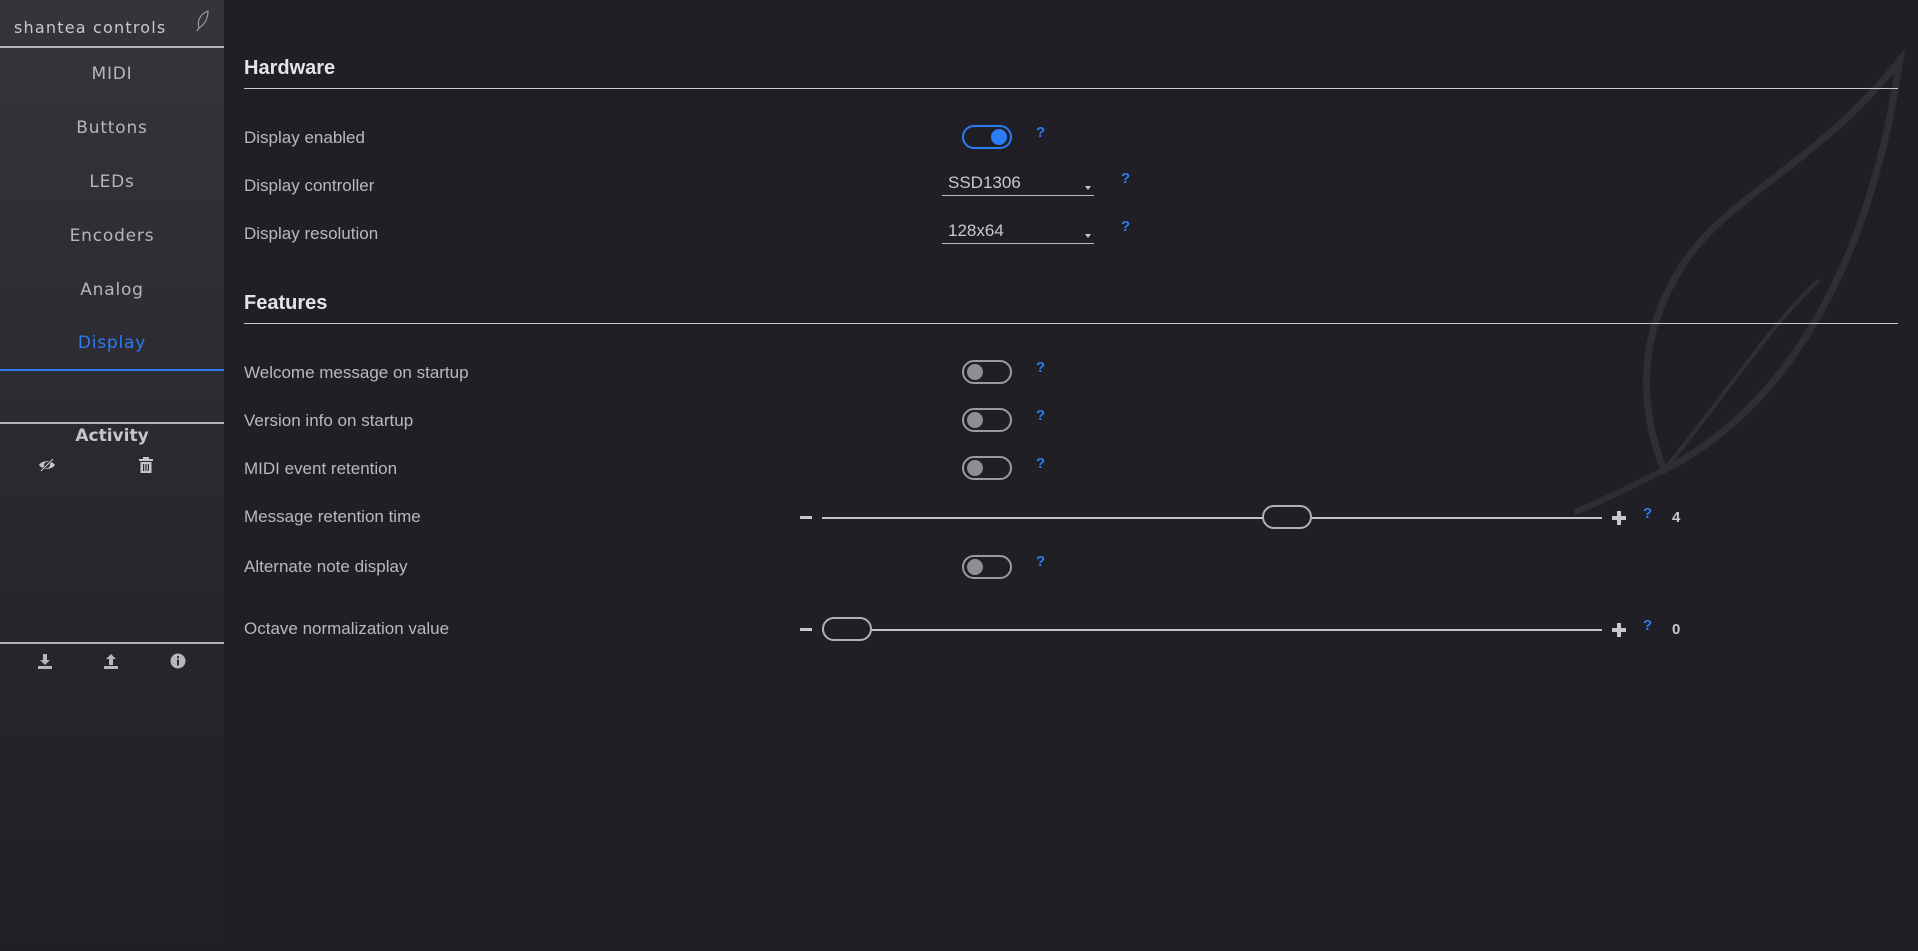 The height and width of the screenshot is (951, 1918). What do you see at coordinates (1040, 132) in the screenshot?
I see `display-enabled-help-icon: ?` at bounding box center [1040, 132].